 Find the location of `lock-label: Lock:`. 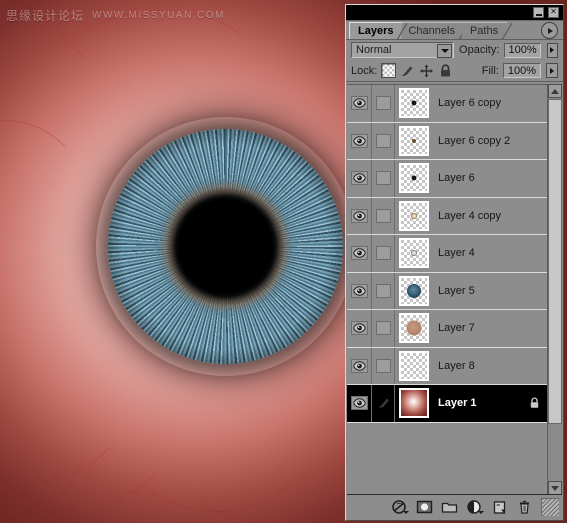

lock-label: Lock: is located at coordinates (364, 70).